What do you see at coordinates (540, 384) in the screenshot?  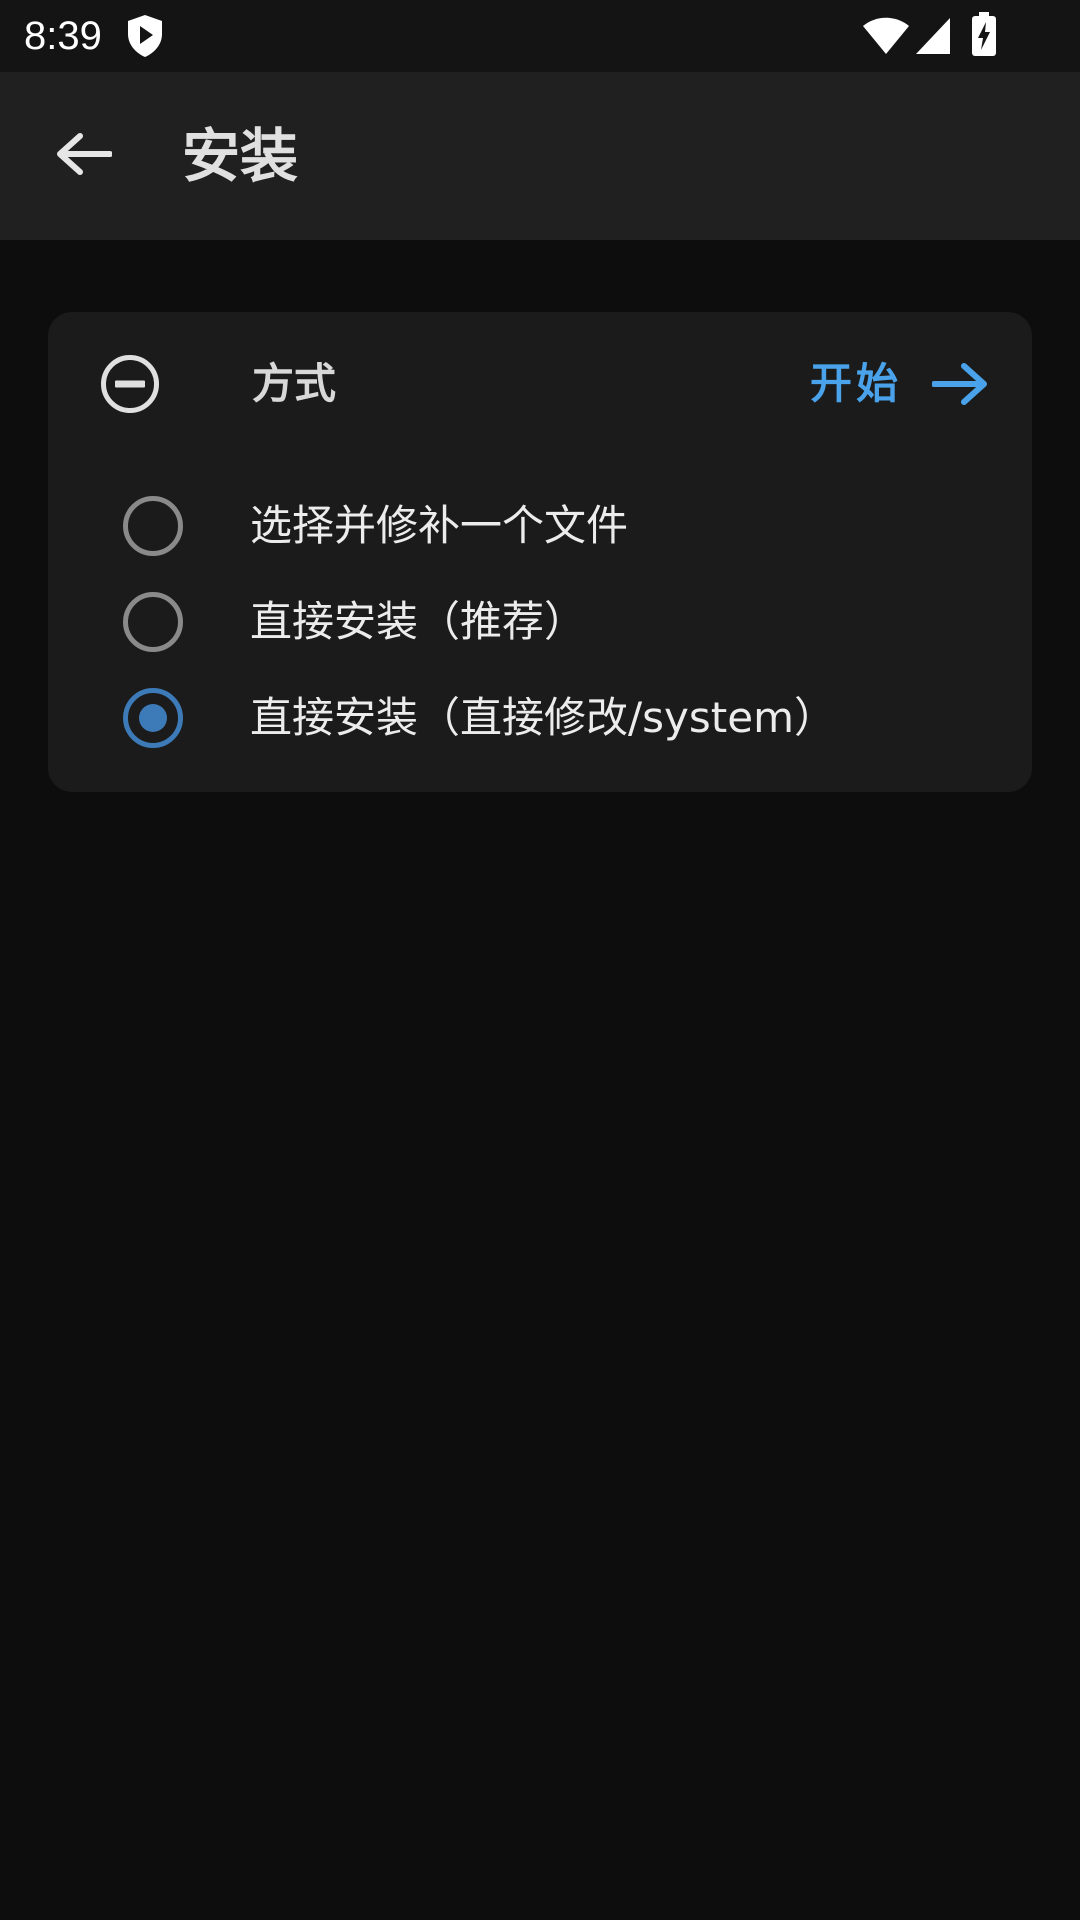 I see `card-header: 方式 开始` at bounding box center [540, 384].